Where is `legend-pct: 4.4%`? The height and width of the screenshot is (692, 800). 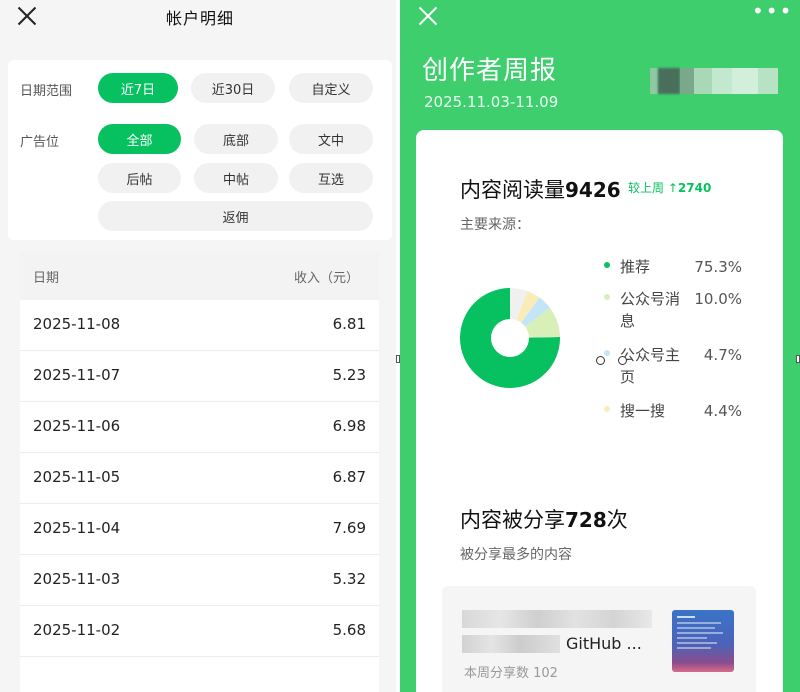 legend-pct: 4.4% is located at coordinates (722, 411).